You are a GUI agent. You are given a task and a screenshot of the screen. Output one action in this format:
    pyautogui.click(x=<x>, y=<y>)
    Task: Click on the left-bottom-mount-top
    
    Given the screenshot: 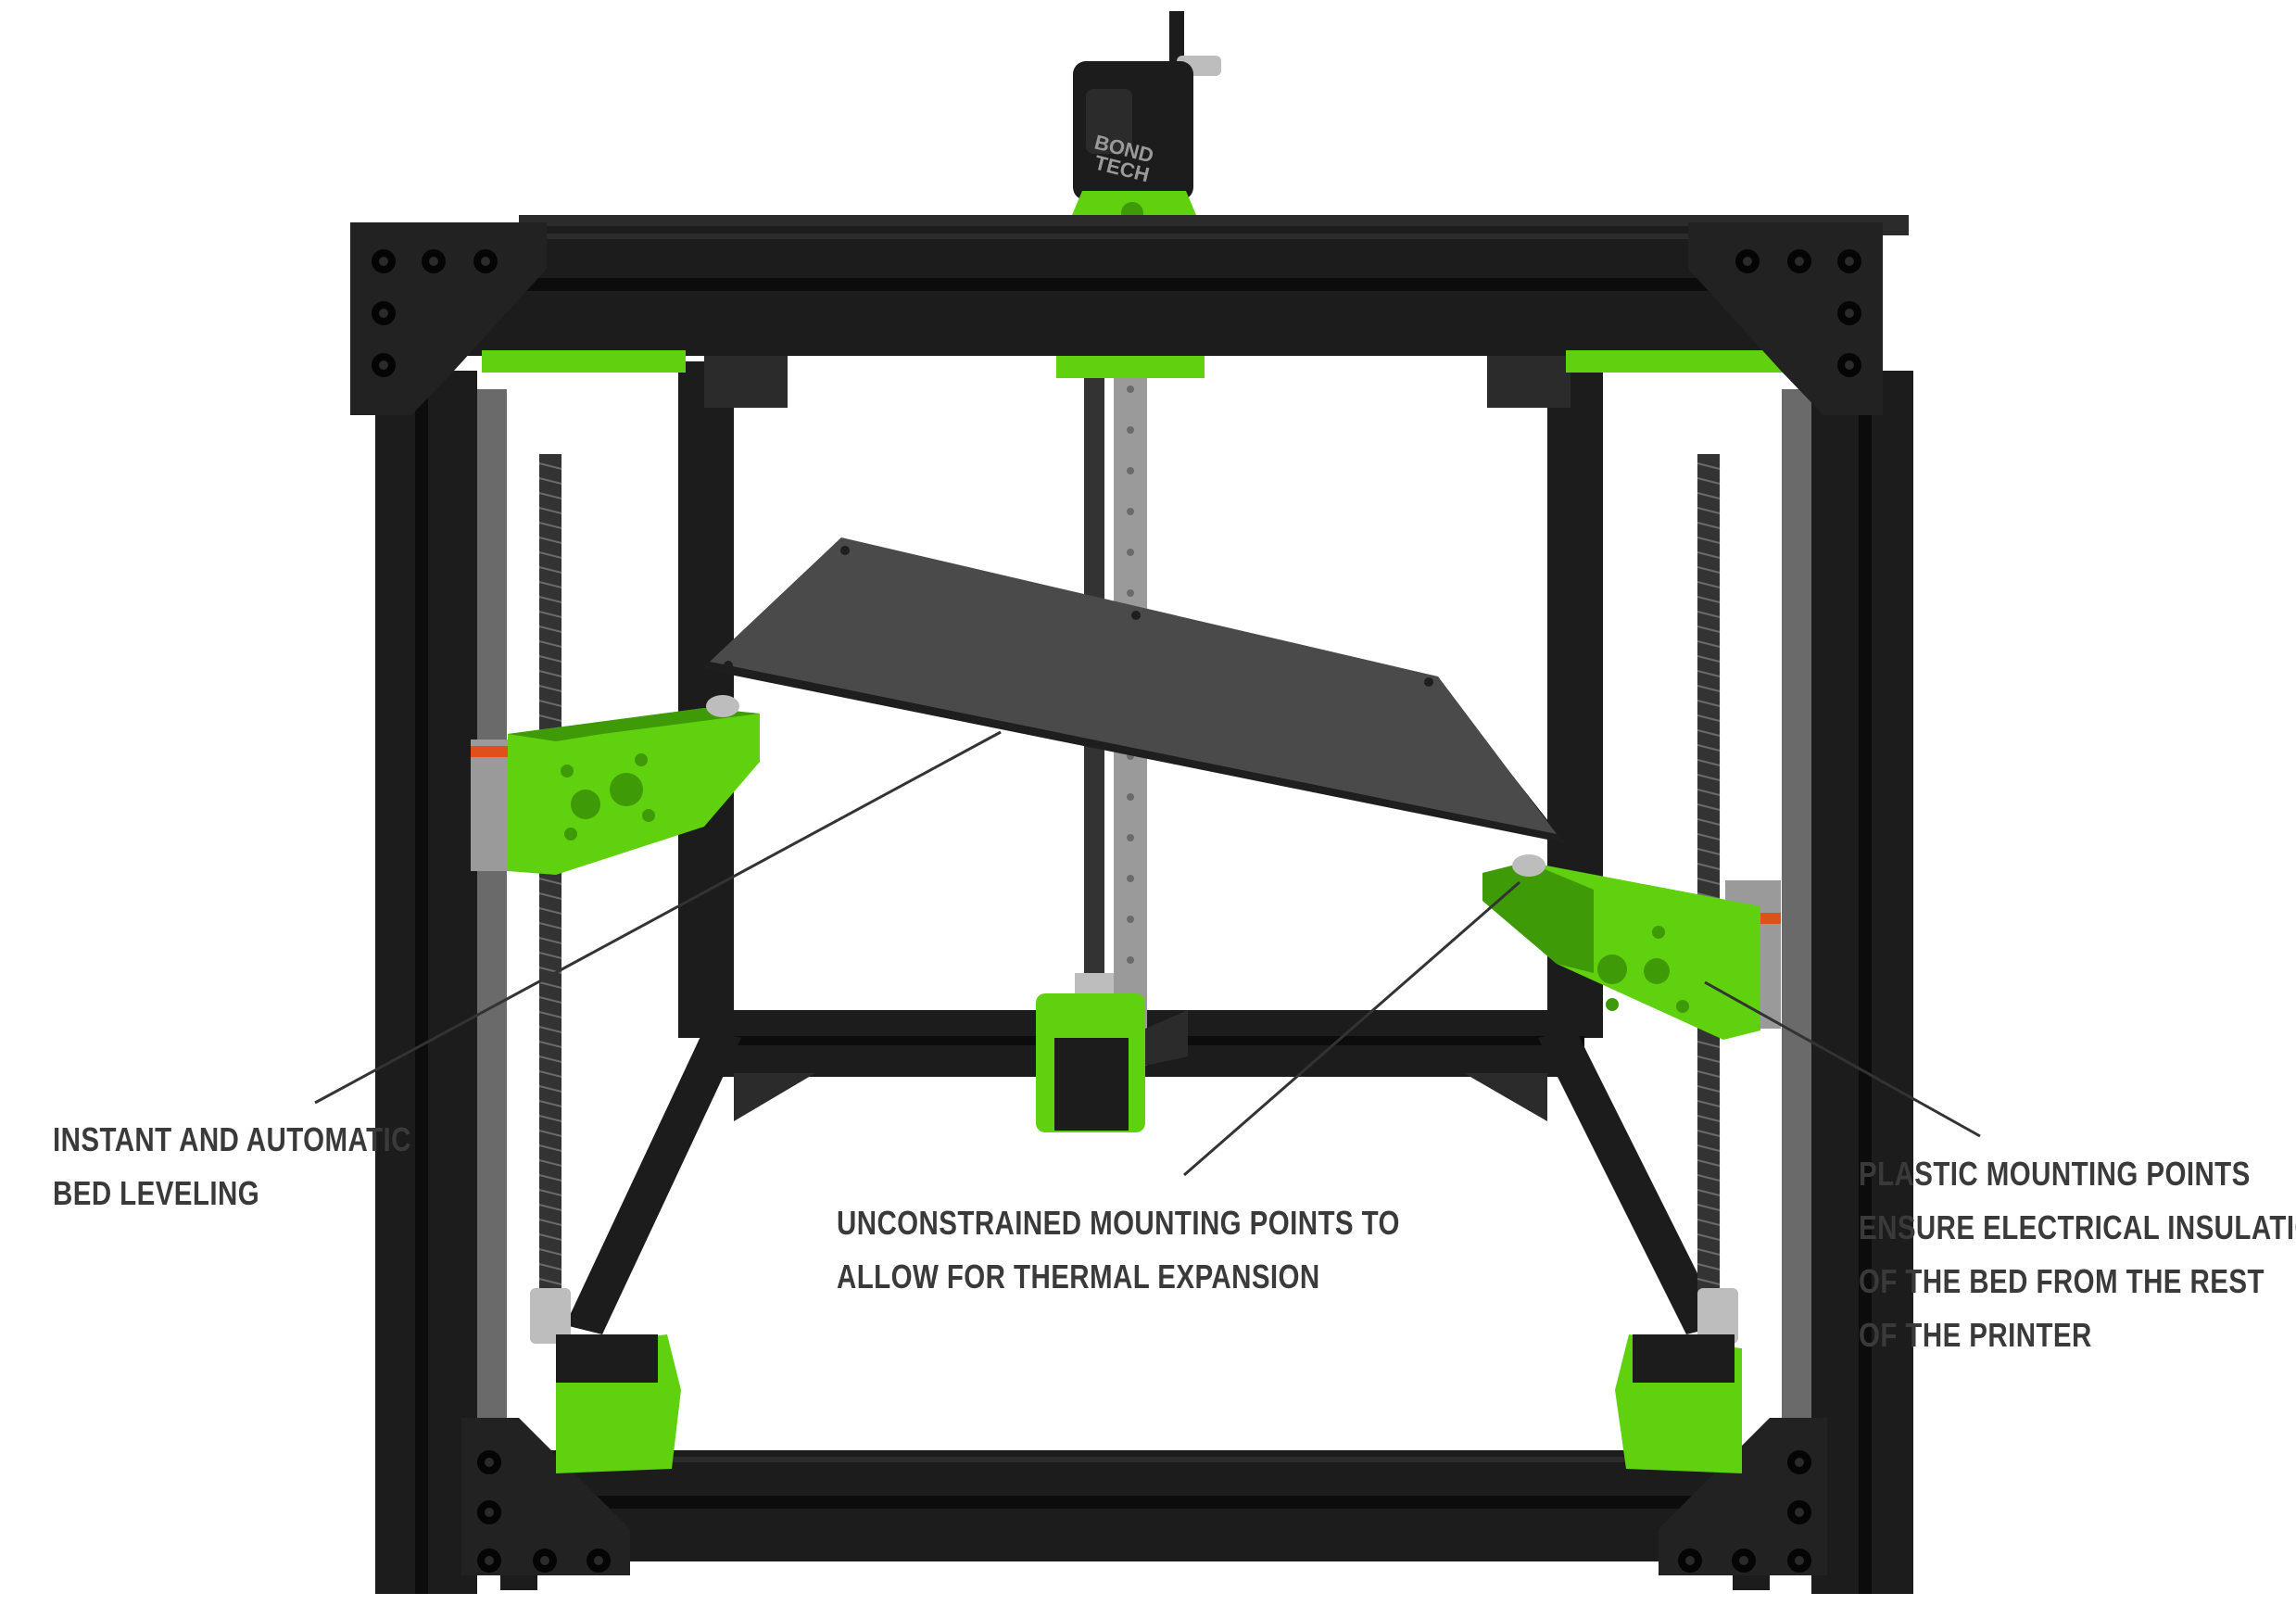 What is the action you would take?
    pyautogui.click(x=607, y=1358)
    